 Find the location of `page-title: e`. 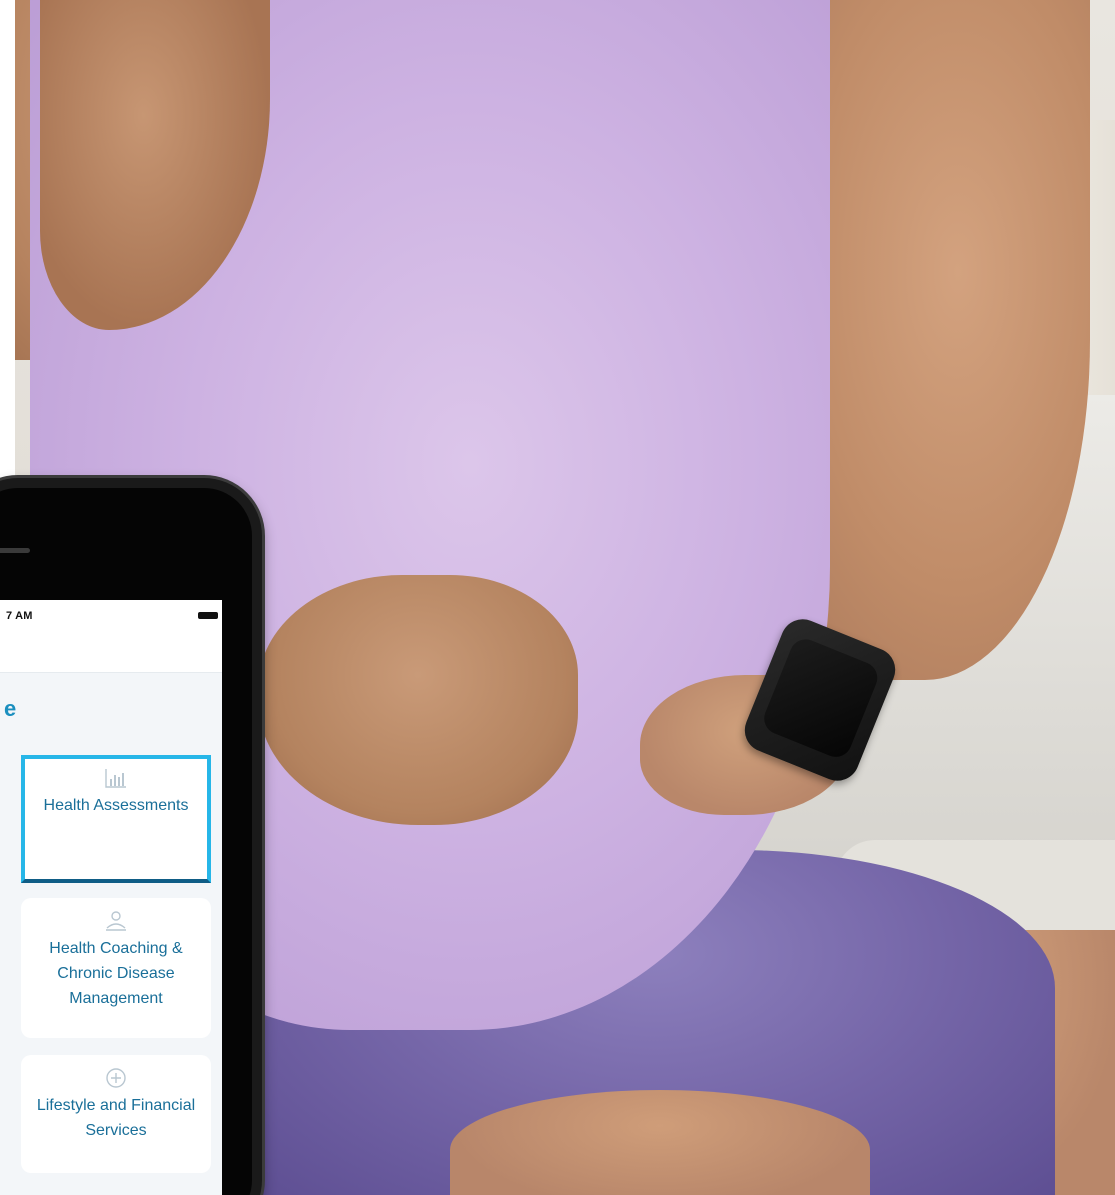

page-title: e is located at coordinates (10, 708).